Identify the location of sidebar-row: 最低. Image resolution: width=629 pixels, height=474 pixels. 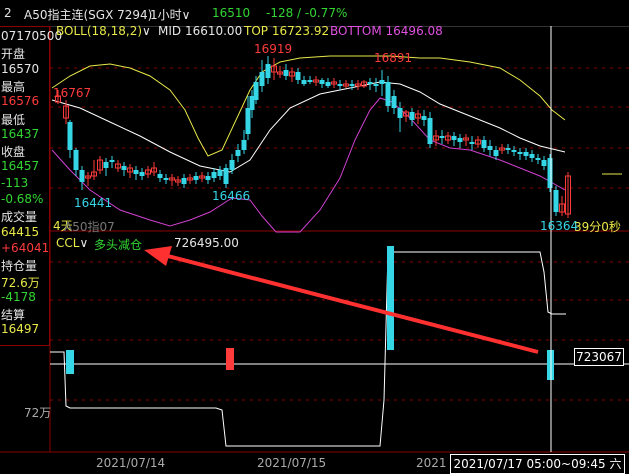
(13, 119).